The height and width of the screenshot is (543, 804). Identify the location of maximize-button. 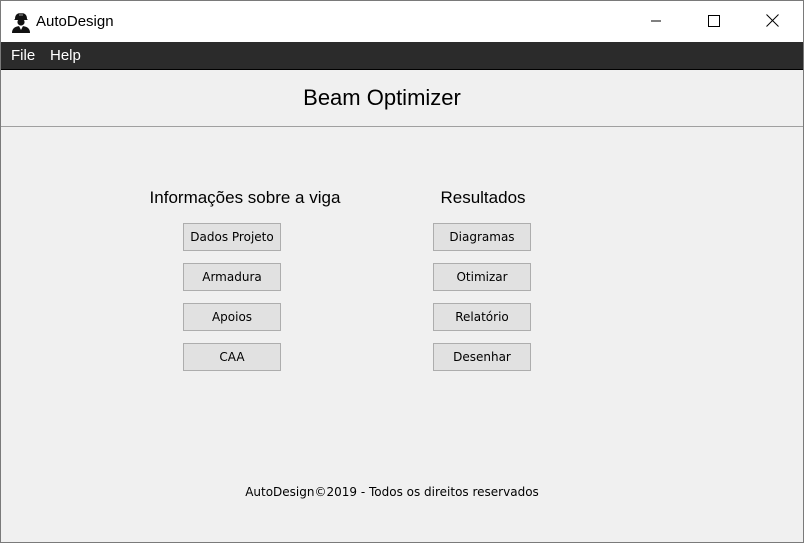
(714, 21).